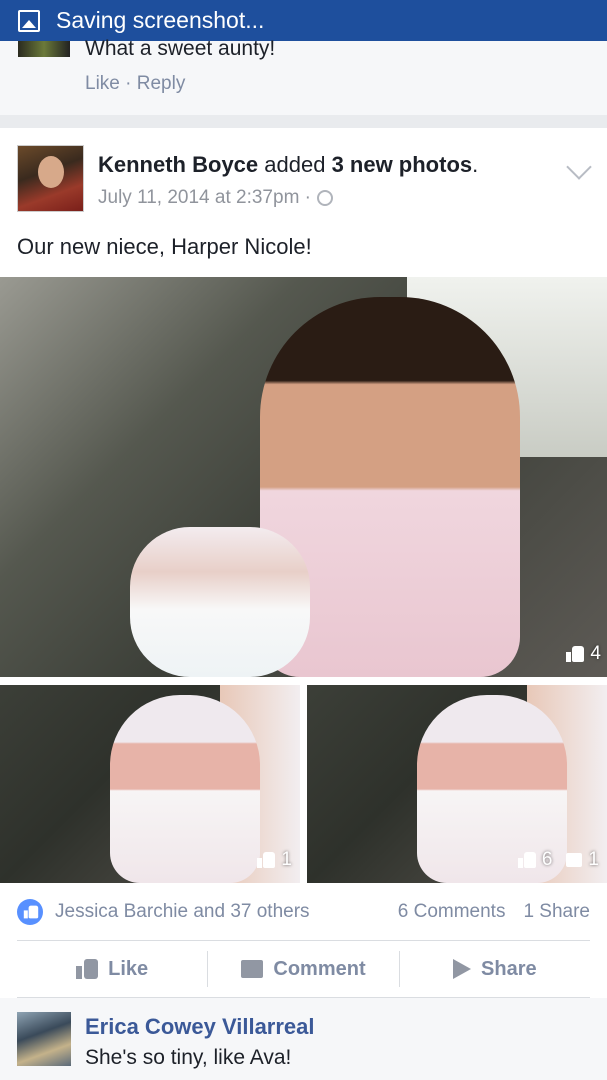 This screenshot has height=1080, width=607. I want to click on post-meta: July 11, 2014 at 2:37pm ·, so click(215, 198).